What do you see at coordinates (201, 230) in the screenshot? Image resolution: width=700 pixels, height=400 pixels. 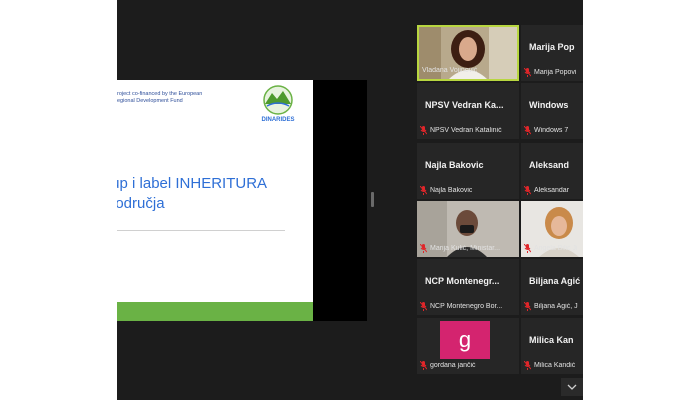 I see `slide-divider` at bounding box center [201, 230].